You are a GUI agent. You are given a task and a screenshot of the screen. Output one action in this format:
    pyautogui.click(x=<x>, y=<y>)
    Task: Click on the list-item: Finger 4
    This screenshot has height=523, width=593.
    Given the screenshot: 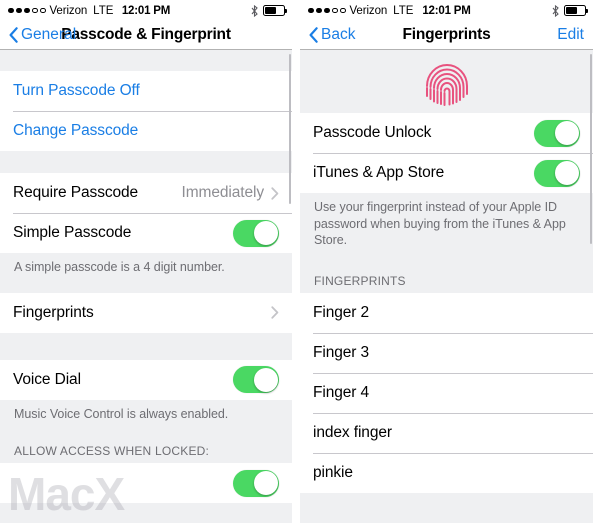 What is the action you would take?
    pyautogui.click(x=446, y=392)
    